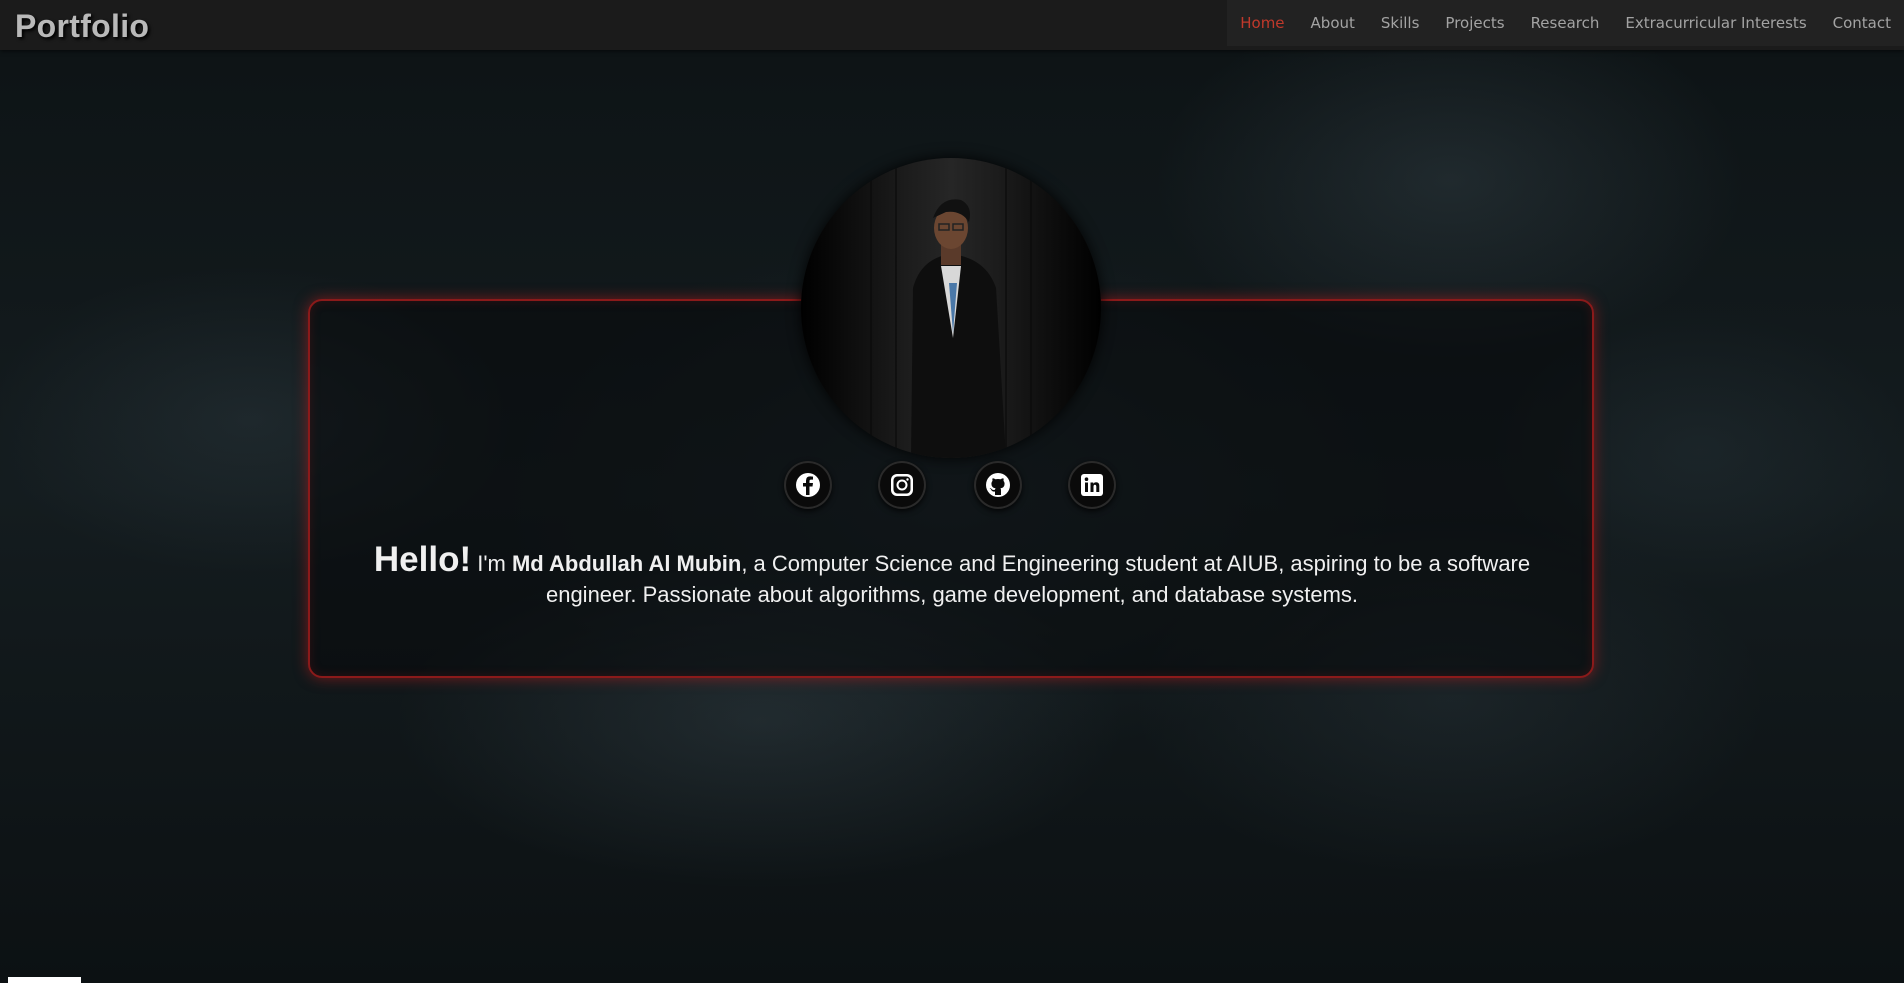 The height and width of the screenshot is (983, 1904). I want to click on hello-heading: Hello!, so click(422, 559).